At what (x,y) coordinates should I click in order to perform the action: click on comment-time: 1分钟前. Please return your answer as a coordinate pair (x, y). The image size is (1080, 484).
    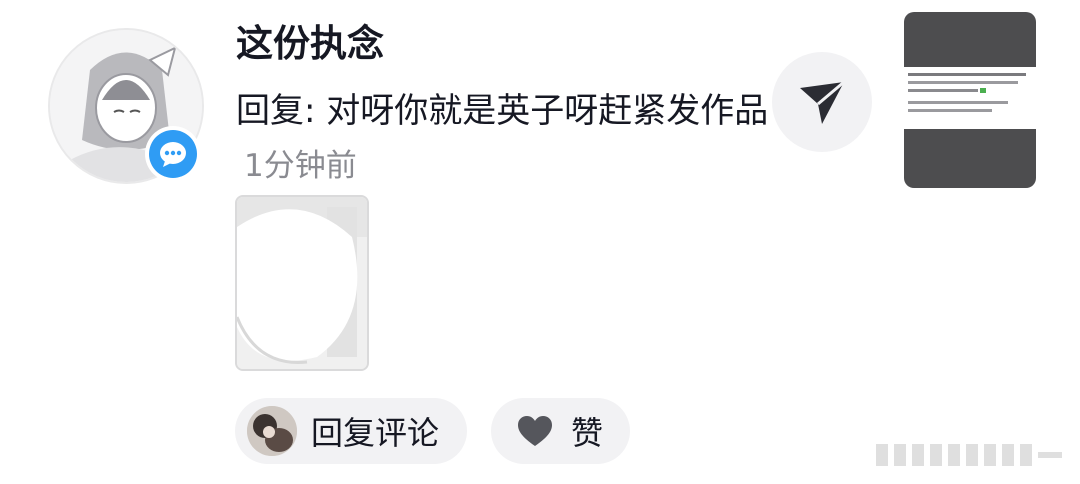
    Looking at the image, I should click on (300, 166).